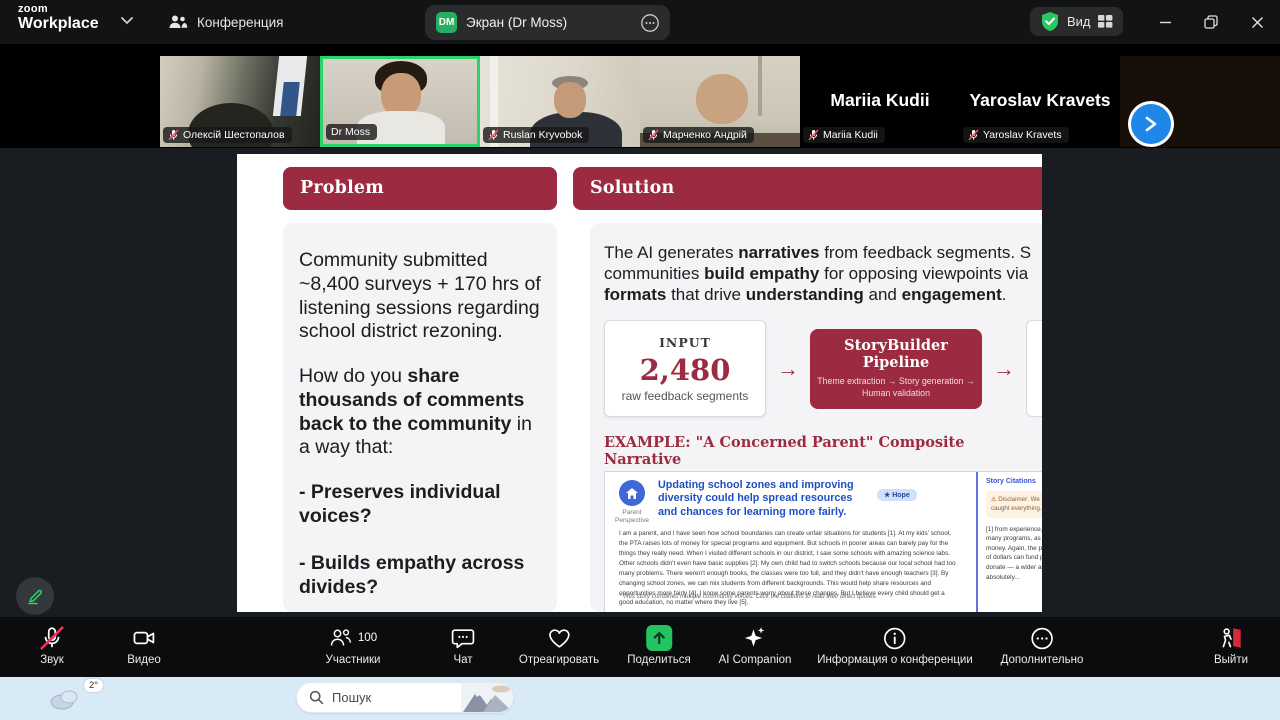 The height and width of the screenshot is (720, 1280). I want to click on camera-icon, so click(144, 638).